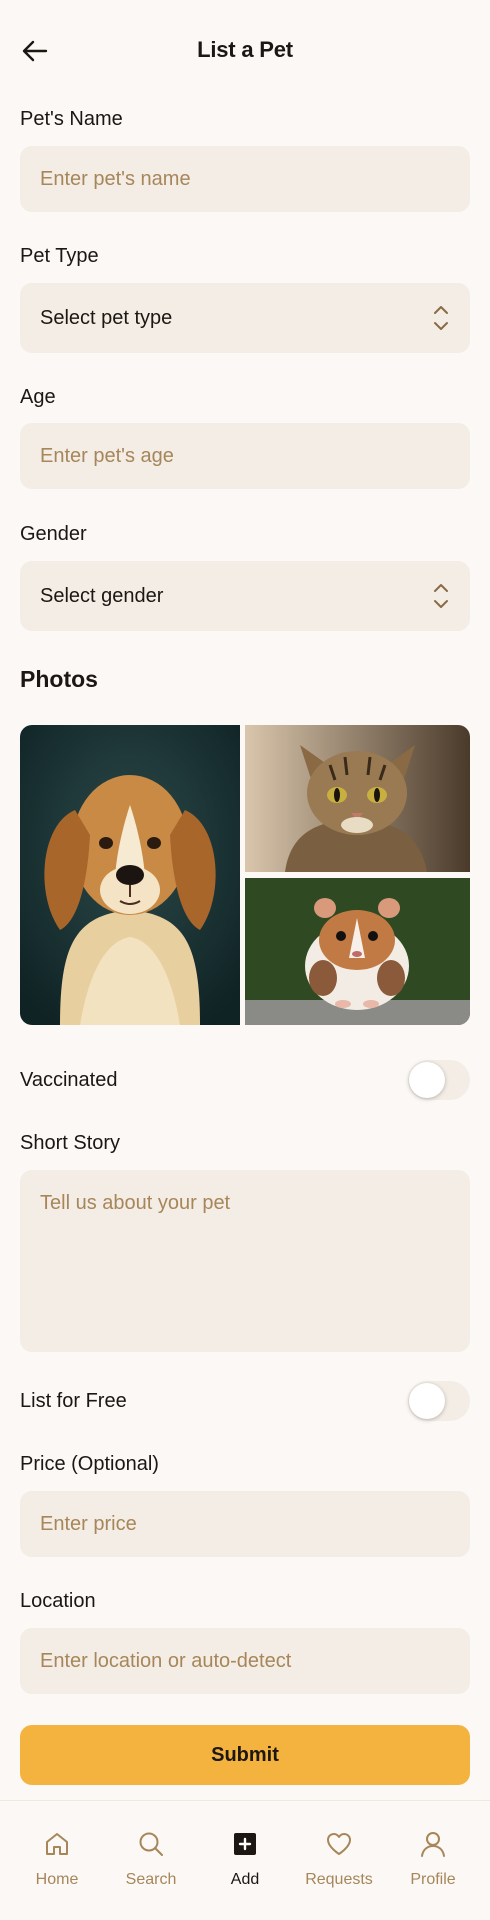 The image size is (490, 1920). Describe the element at coordinates (59, 679) in the screenshot. I see `photos-title: Photos` at that location.